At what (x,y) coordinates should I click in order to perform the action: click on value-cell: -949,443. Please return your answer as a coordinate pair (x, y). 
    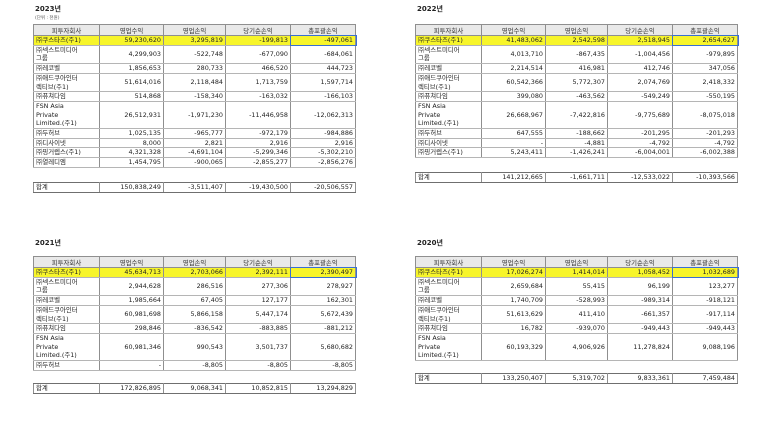
    Looking at the image, I should click on (705, 328).